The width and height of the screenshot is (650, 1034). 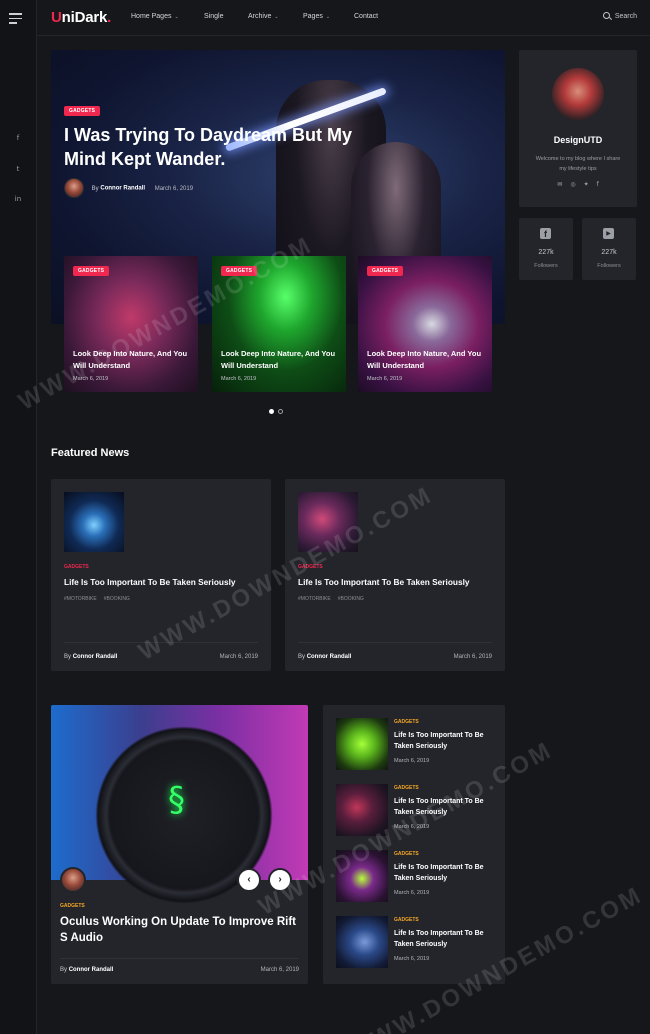 What do you see at coordinates (366, 16) in the screenshot?
I see `nav-contact: Contact` at bounding box center [366, 16].